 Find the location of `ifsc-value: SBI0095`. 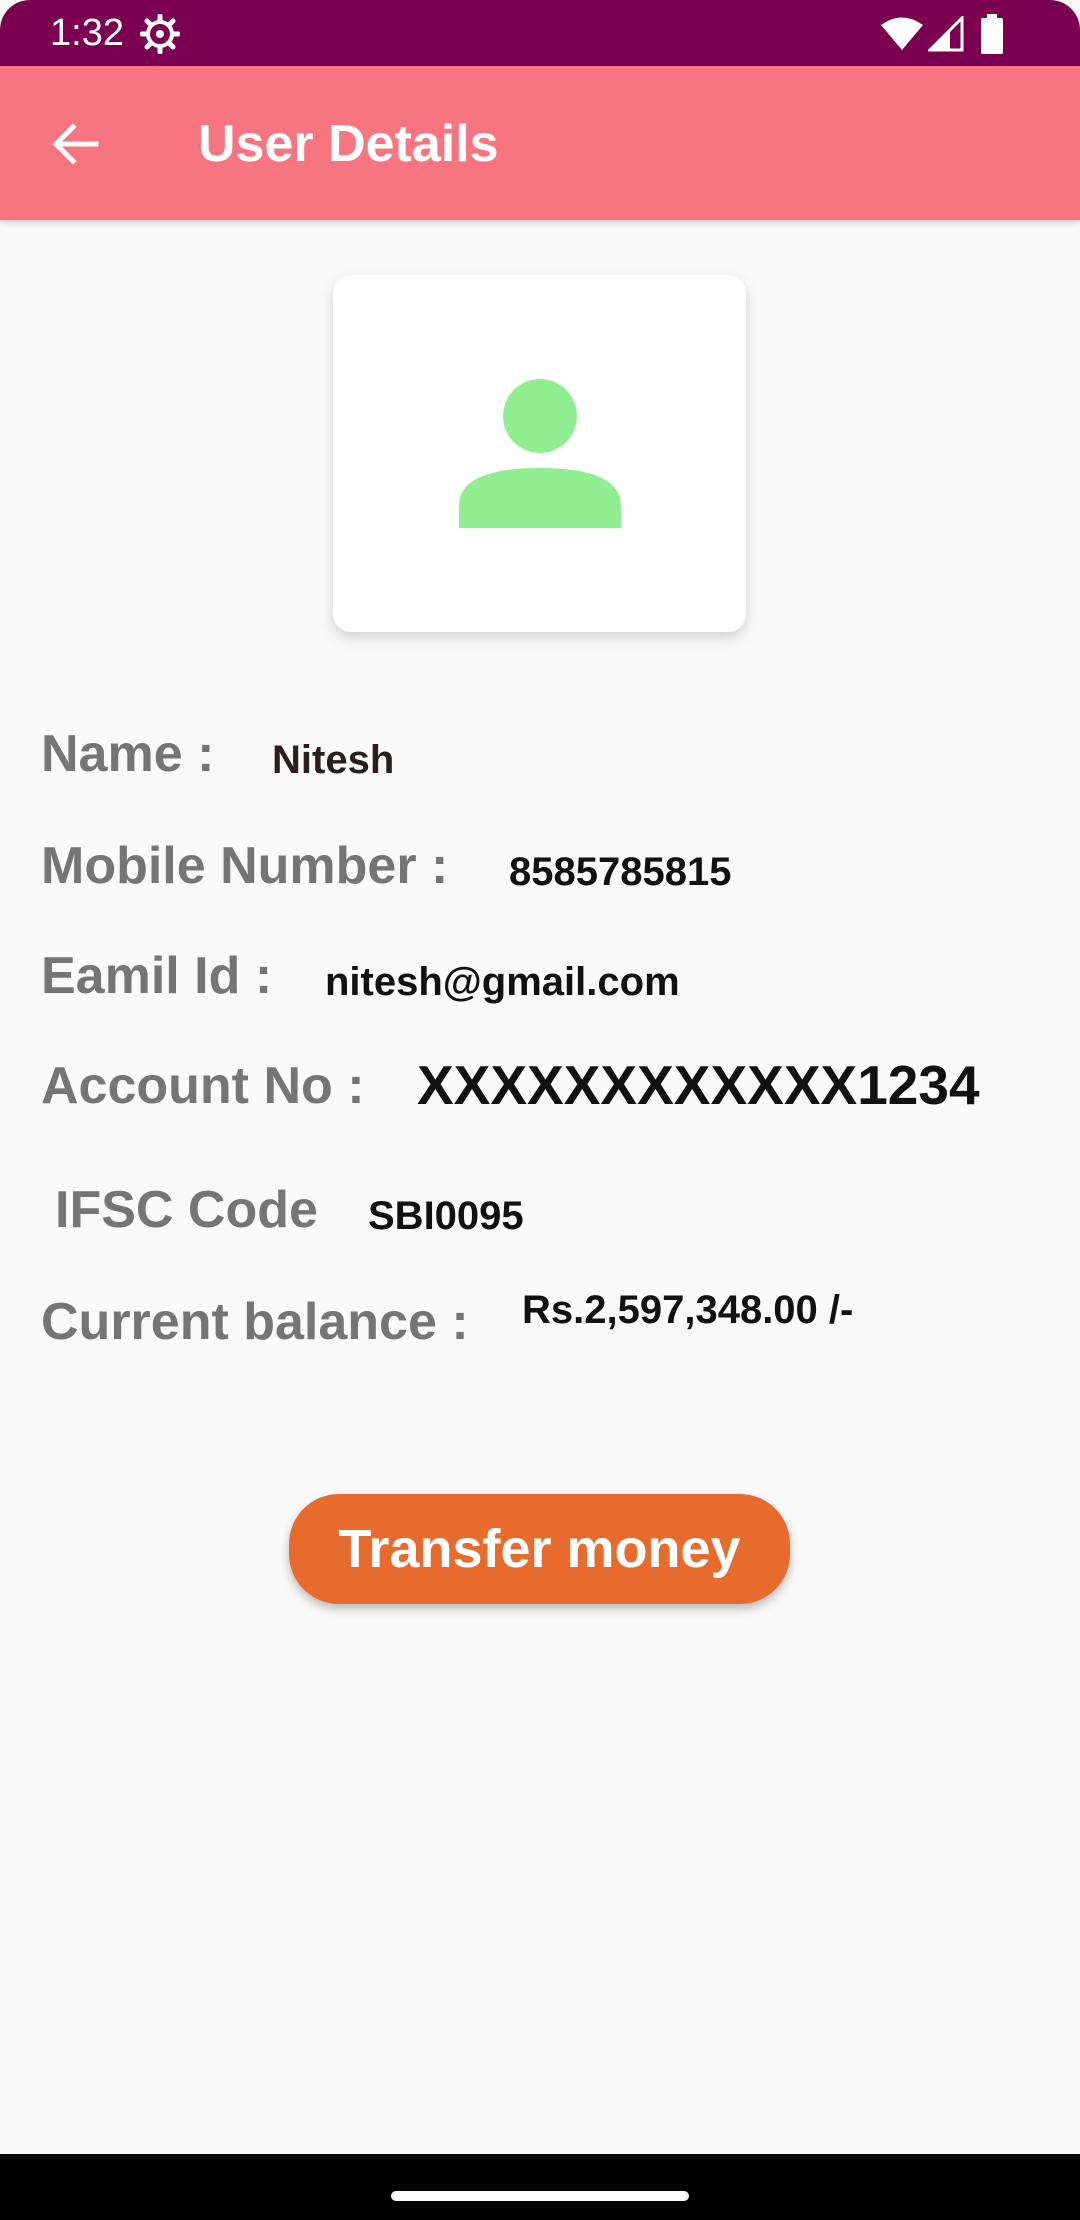

ifsc-value: SBI0095 is located at coordinates (446, 1216).